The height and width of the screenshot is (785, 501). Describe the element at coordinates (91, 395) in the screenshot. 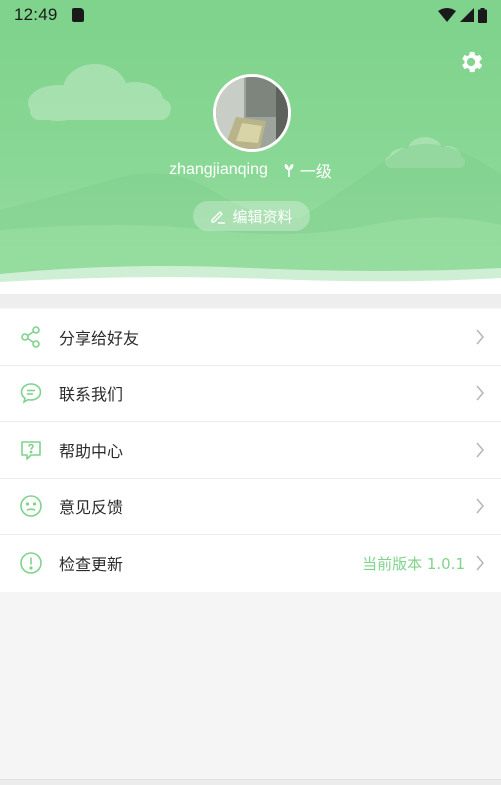

I see `menu-label-contact: 联系我们` at that location.